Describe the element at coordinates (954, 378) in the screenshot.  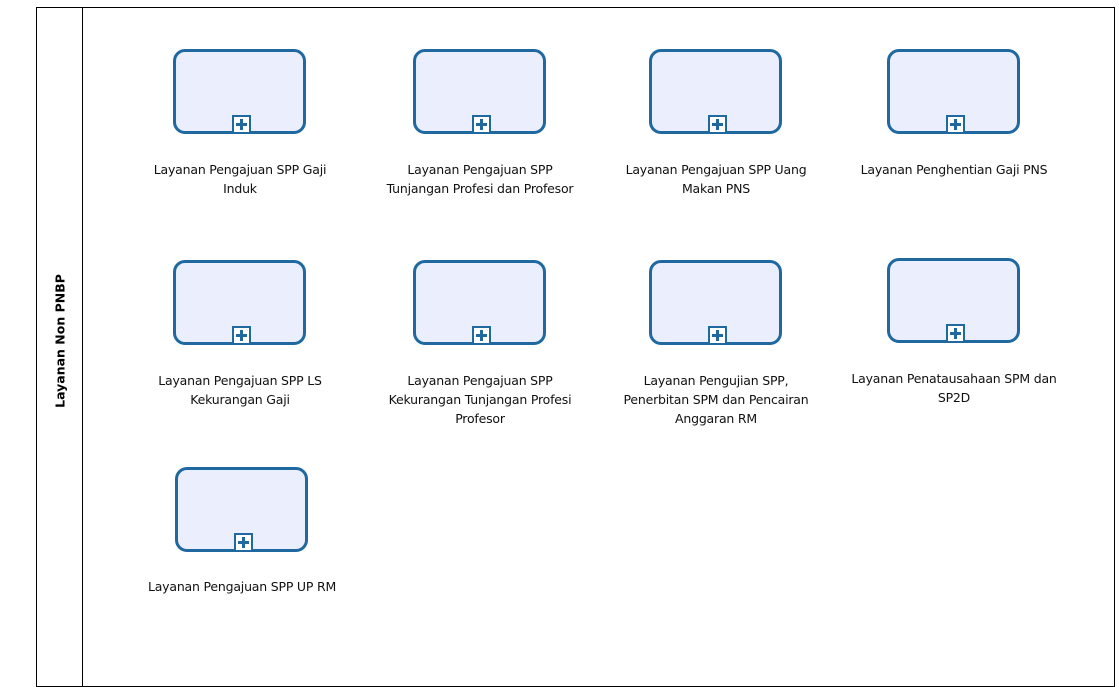
I see `task-7-label-line-1: Layanan Penatausahaan SPM dan` at that location.